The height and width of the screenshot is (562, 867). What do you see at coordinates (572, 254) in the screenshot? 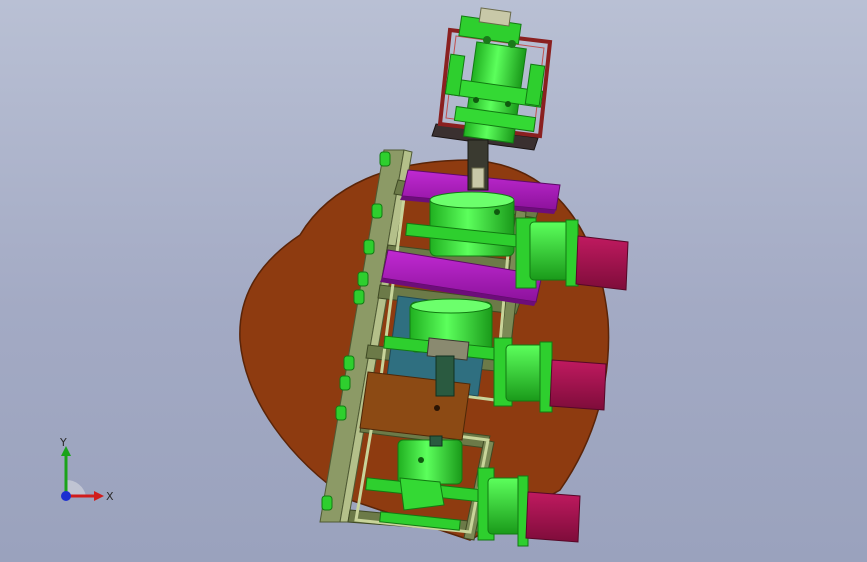
I see `motor-upper` at bounding box center [572, 254].